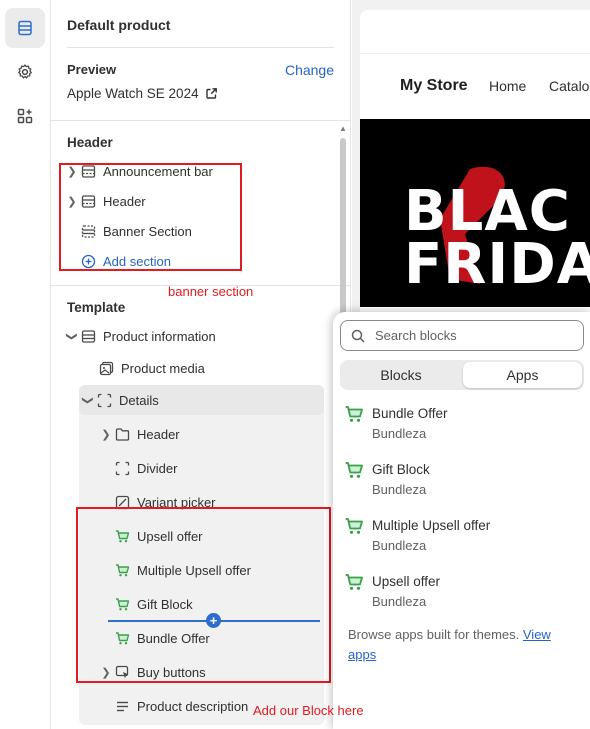  I want to click on block-label: Divider, so click(157, 468).